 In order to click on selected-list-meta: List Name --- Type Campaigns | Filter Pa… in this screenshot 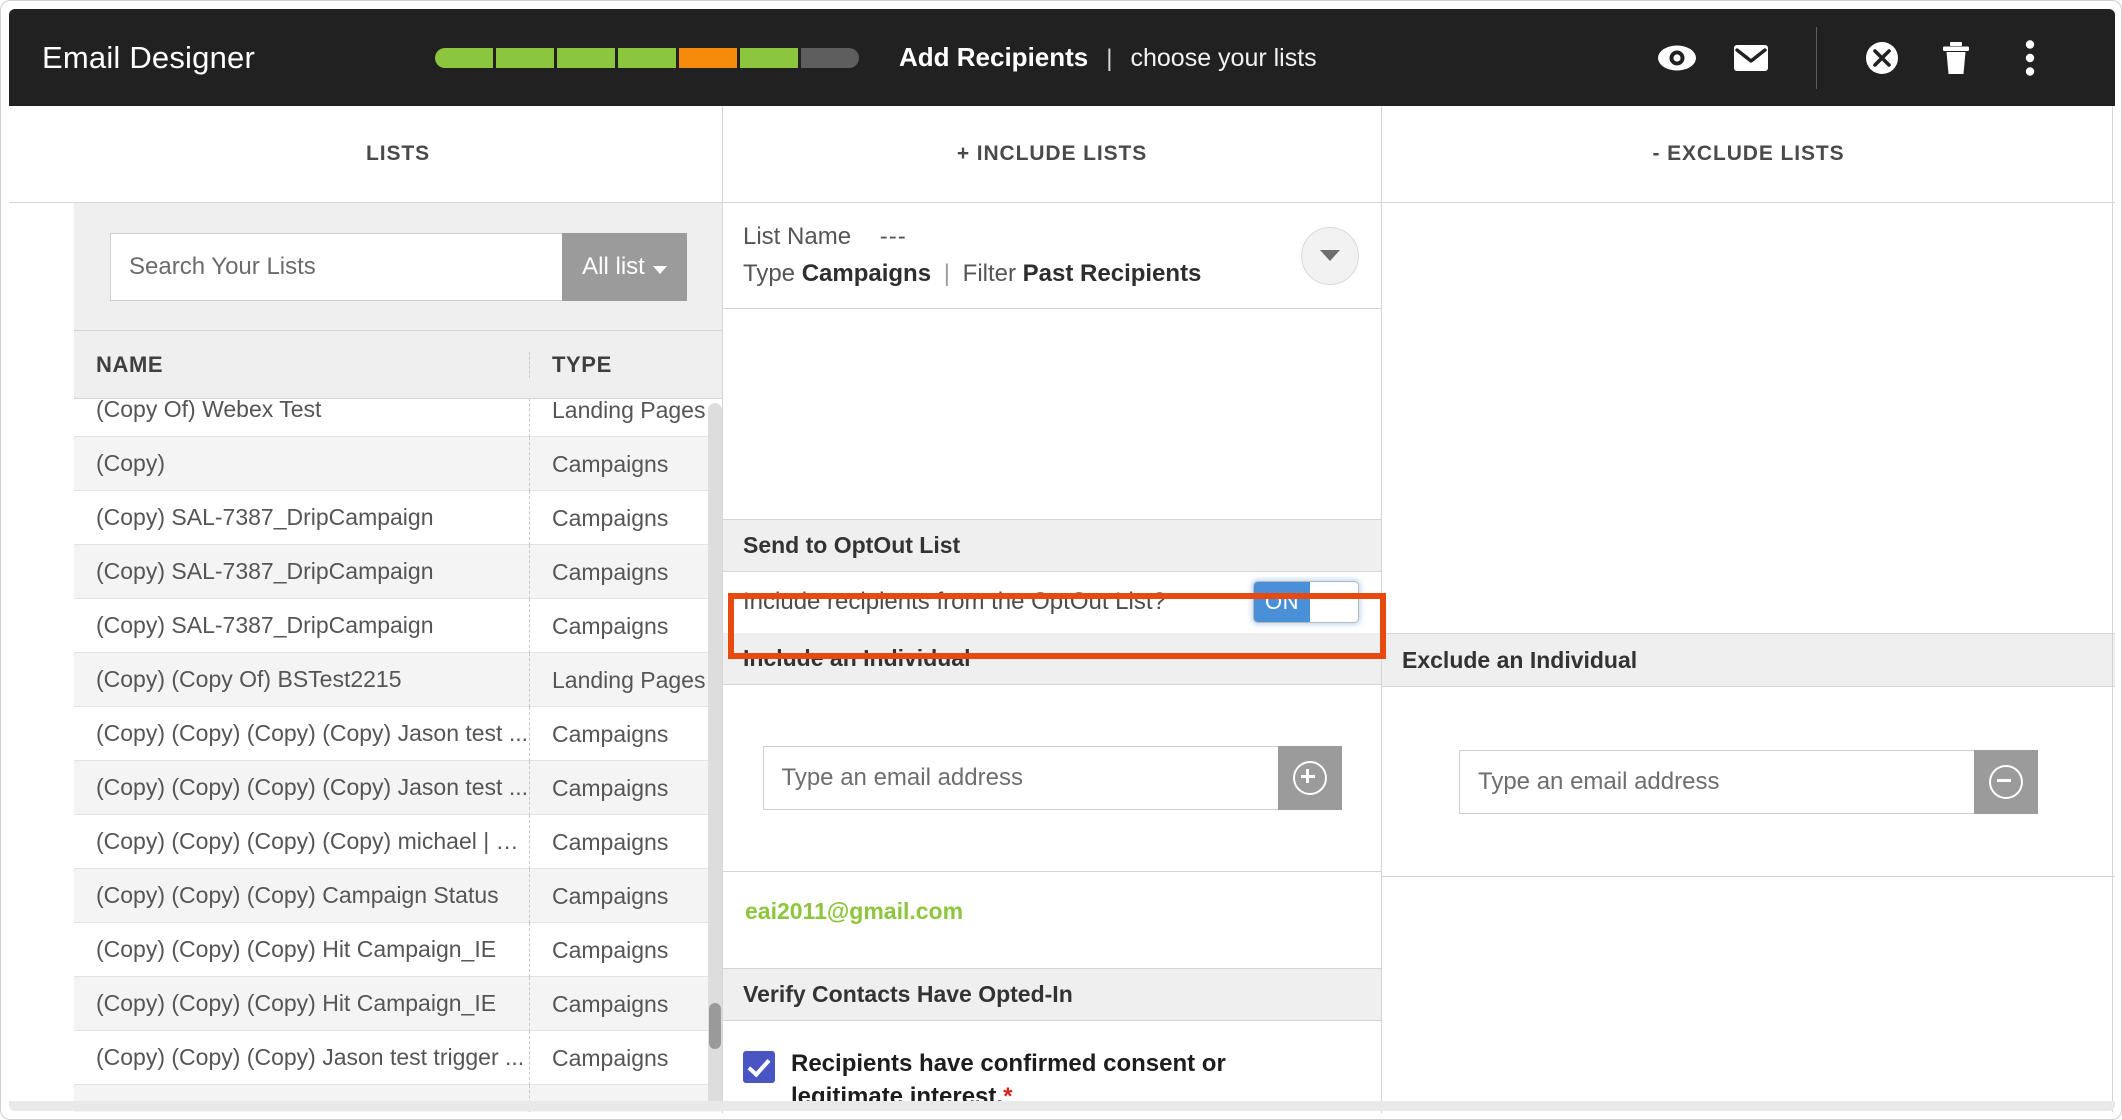, I will do `click(1022, 255)`.